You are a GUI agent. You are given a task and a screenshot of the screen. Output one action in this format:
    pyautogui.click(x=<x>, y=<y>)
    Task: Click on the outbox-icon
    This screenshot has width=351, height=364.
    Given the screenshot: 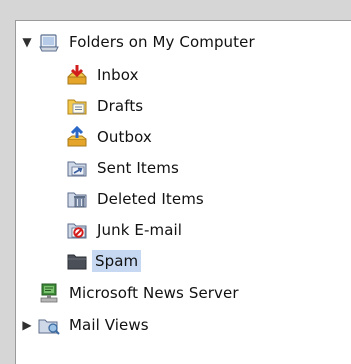 What is the action you would take?
    pyautogui.click(x=77, y=137)
    